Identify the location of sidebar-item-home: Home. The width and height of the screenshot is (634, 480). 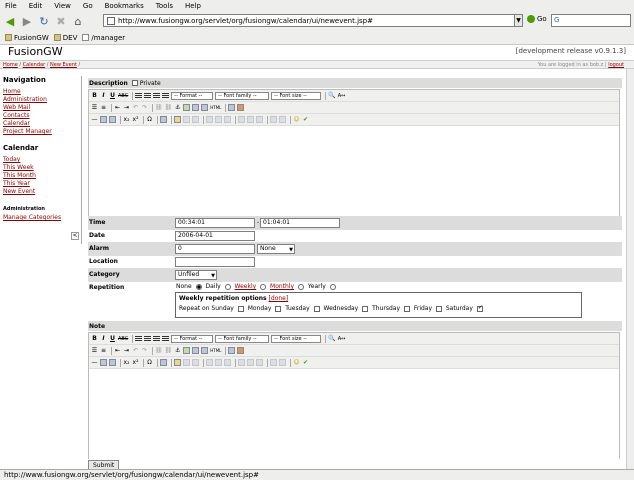
(42, 92).